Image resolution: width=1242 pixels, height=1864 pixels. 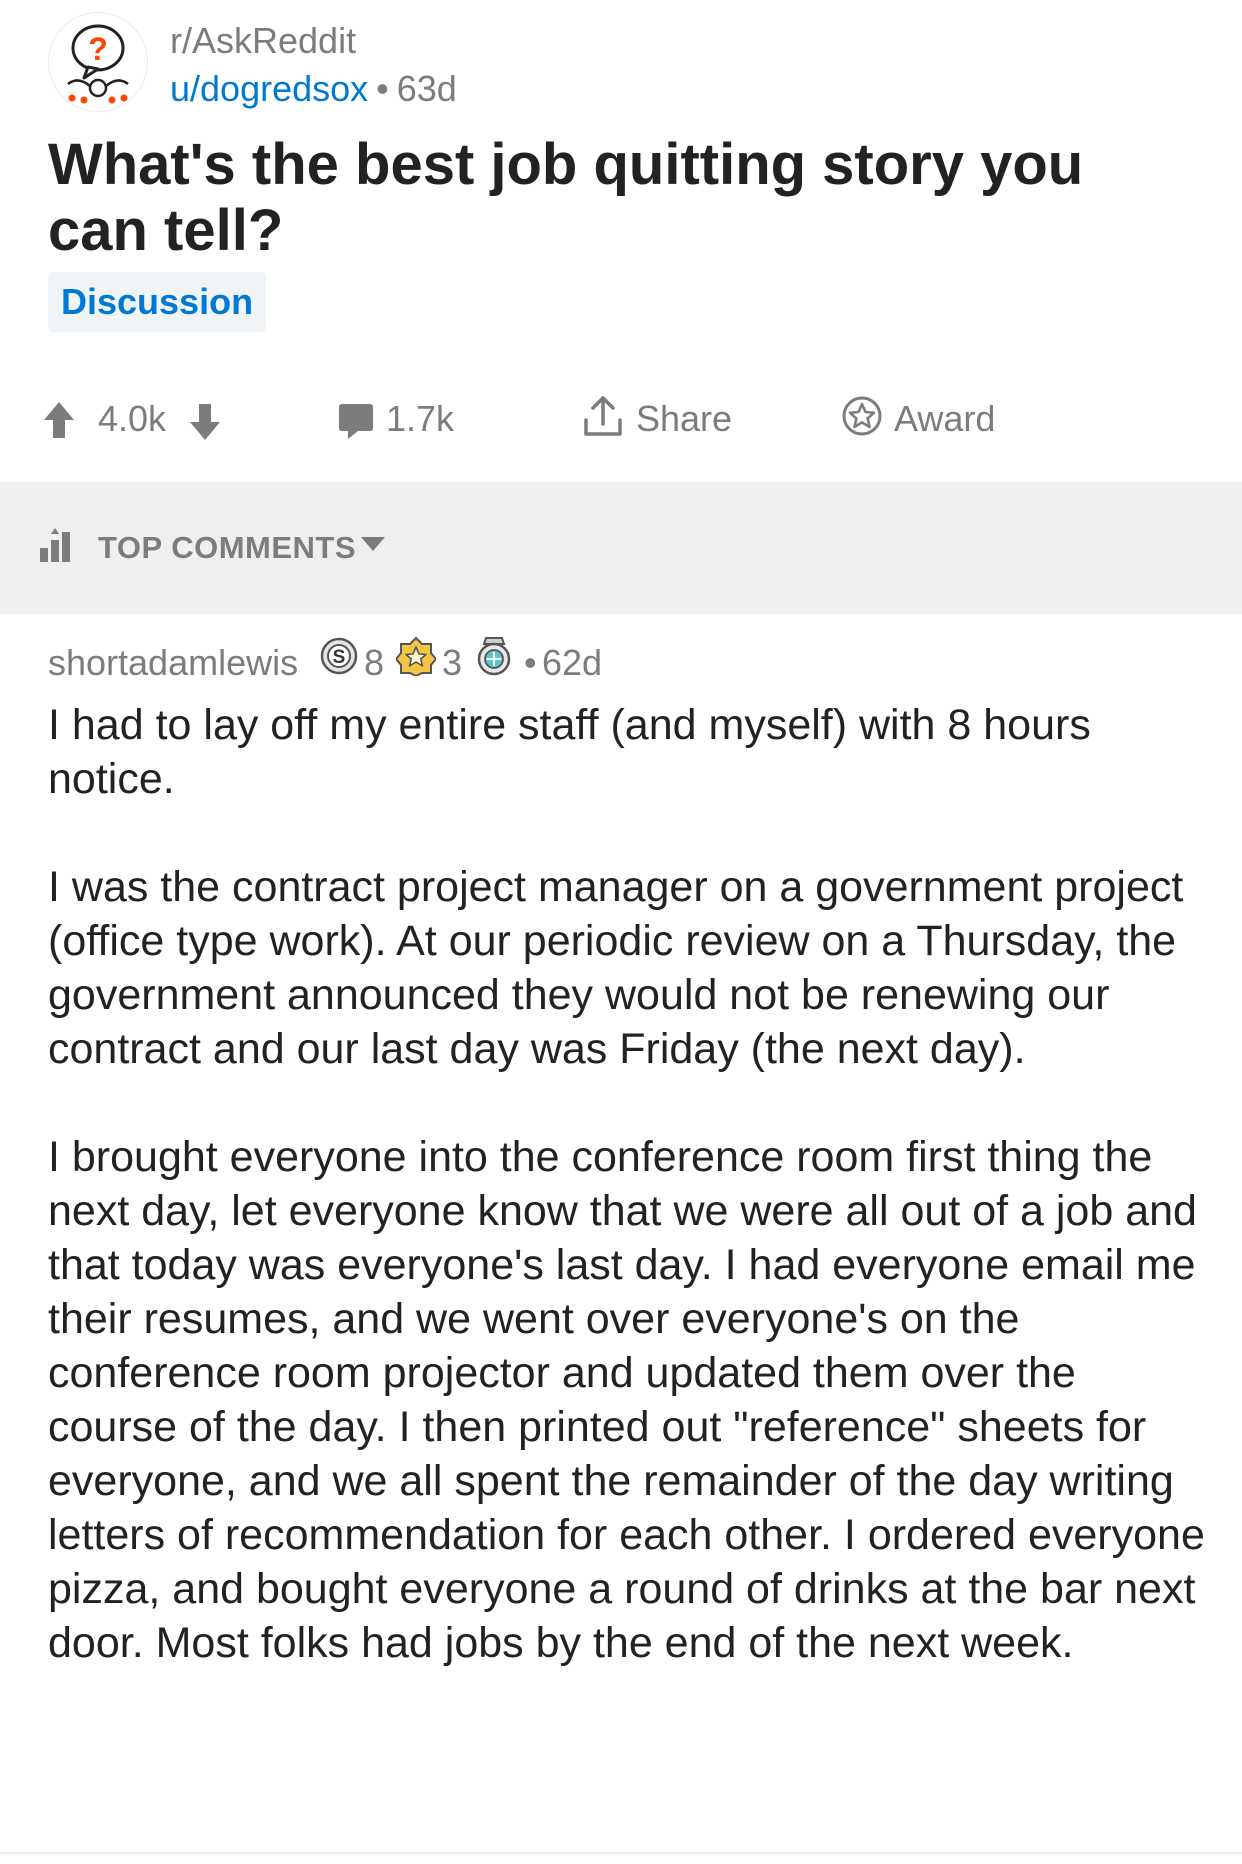 What do you see at coordinates (55, 545) in the screenshot?
I see `bar-chart-sort-icon` at bounding box center [55, 545].